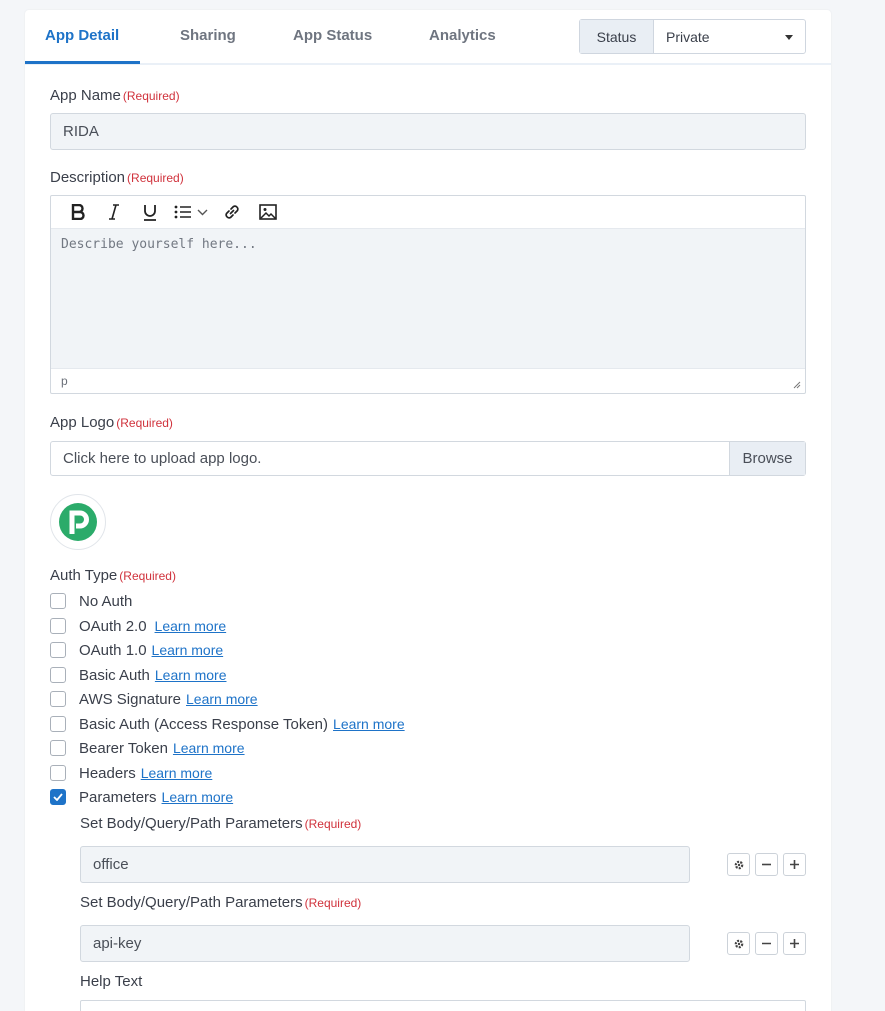 The width and height of the screenshot is (885, 1011). I want to click on parameter-2-remove-button, so click(766, 943).